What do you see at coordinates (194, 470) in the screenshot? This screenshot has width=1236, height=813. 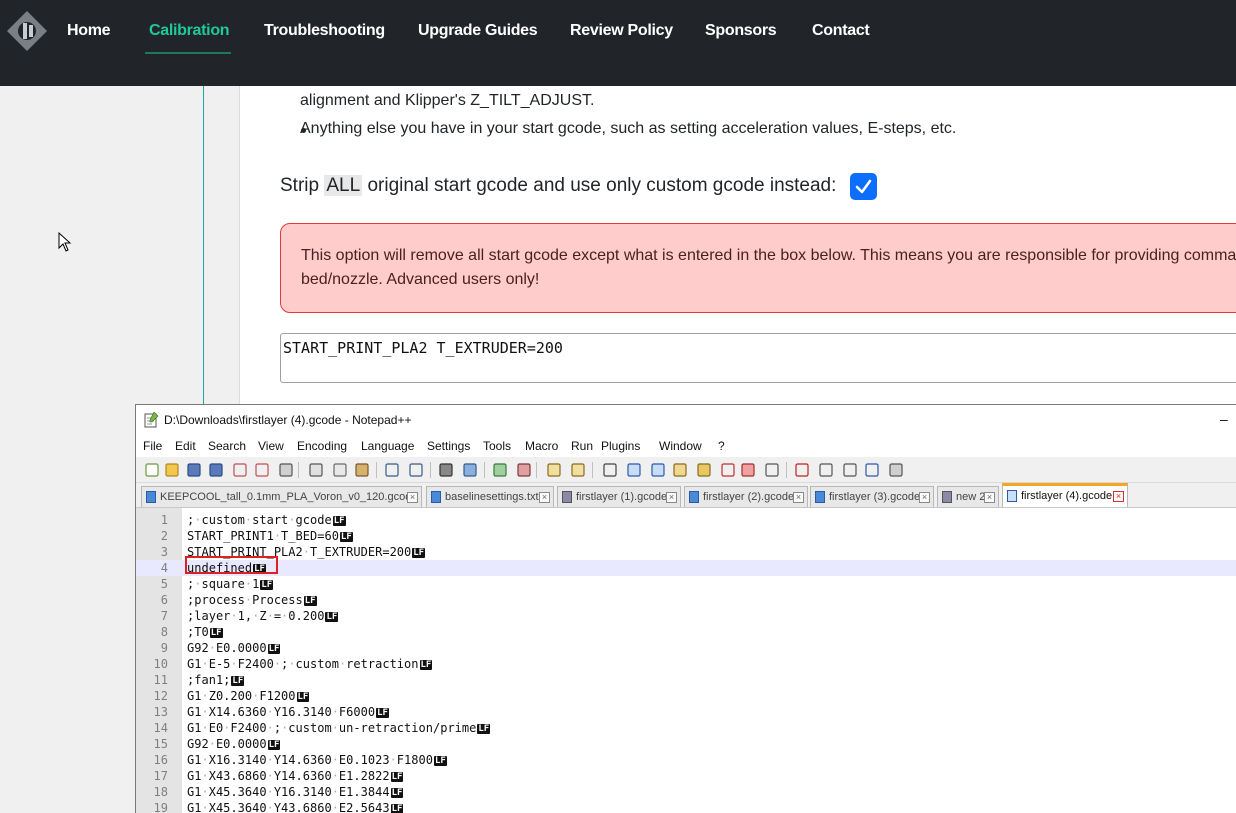 I see `save-icon` at bounding box center [194, 470].